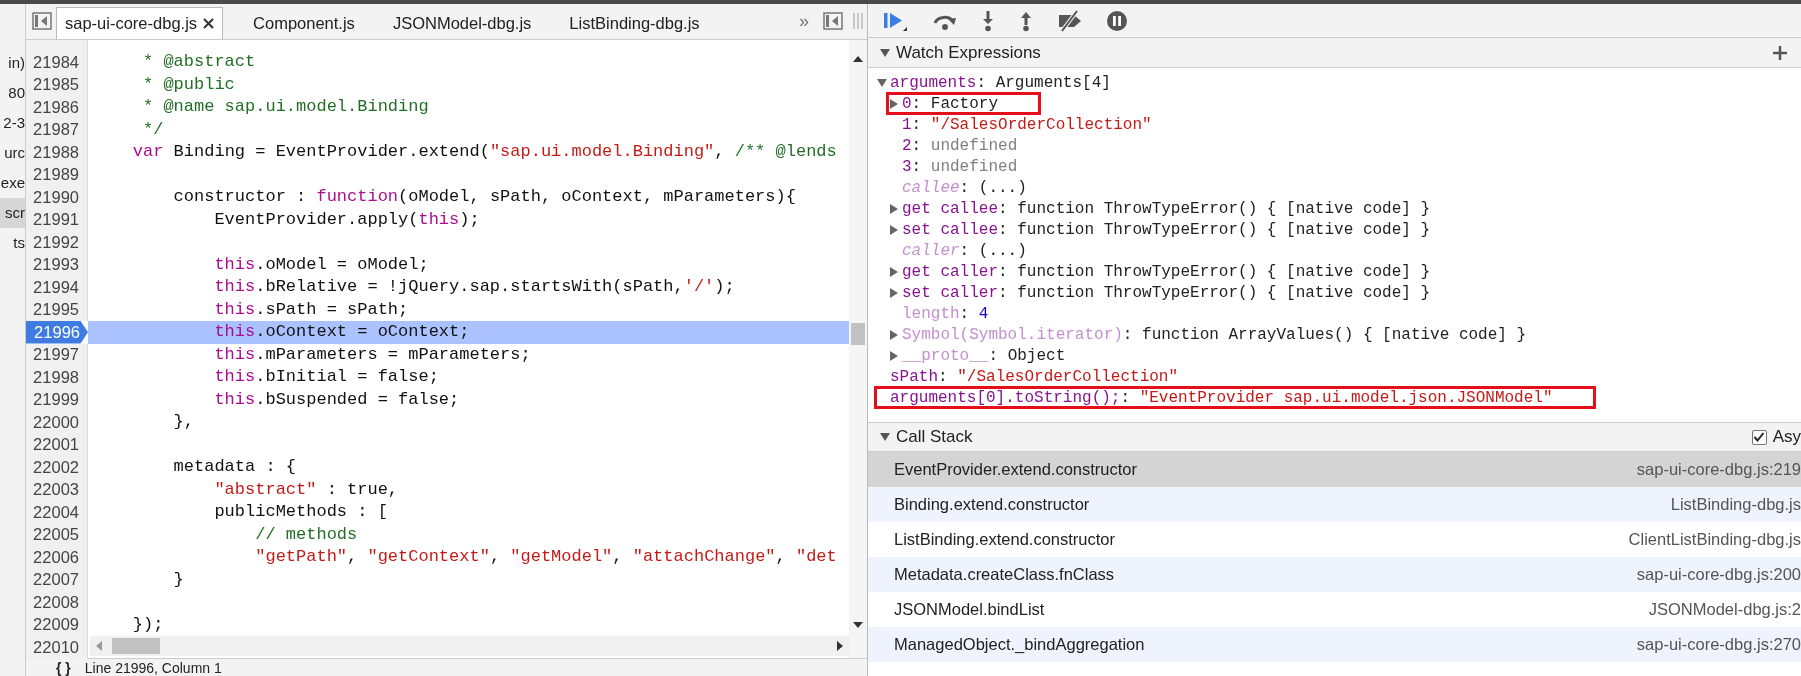 Image resolution: width=1801 pixels, height=676 pixels. What do you see at coordinates (57, 557) in the screenshot?
I see `line-number: 22006` at bounding box center [57, 557].